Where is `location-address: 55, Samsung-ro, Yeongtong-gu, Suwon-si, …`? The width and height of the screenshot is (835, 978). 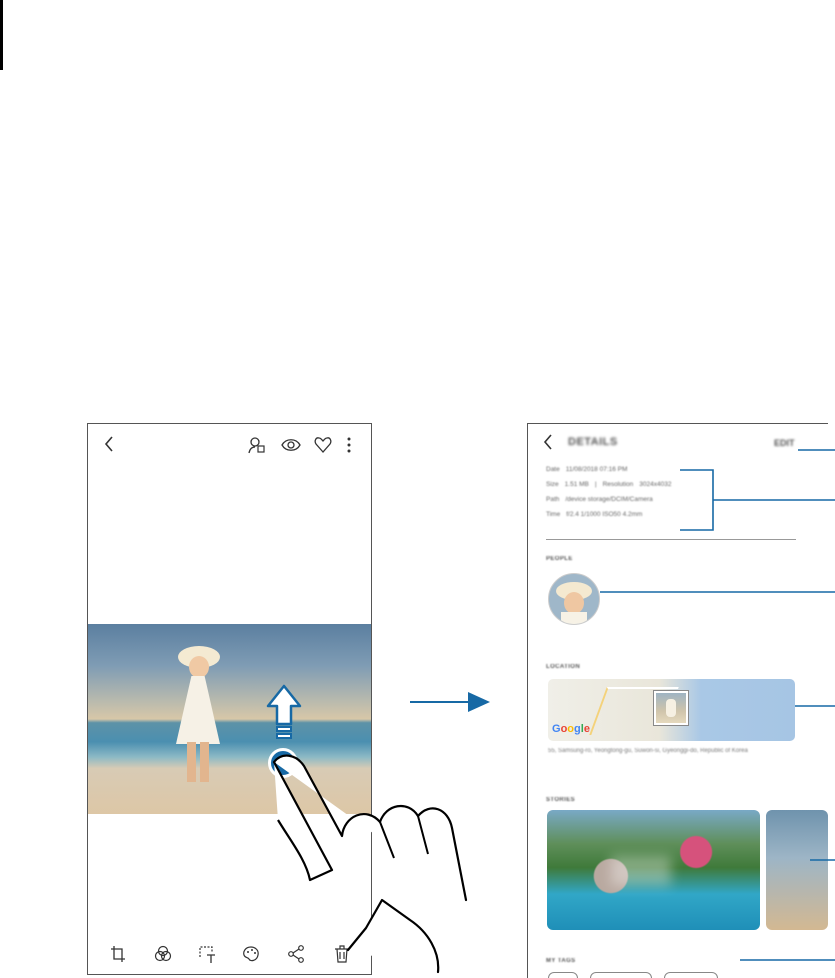
location-address: 55, Samsung-ro, Yeongtong-gu, Suwon-si, … is located at coordinates (648, 751).